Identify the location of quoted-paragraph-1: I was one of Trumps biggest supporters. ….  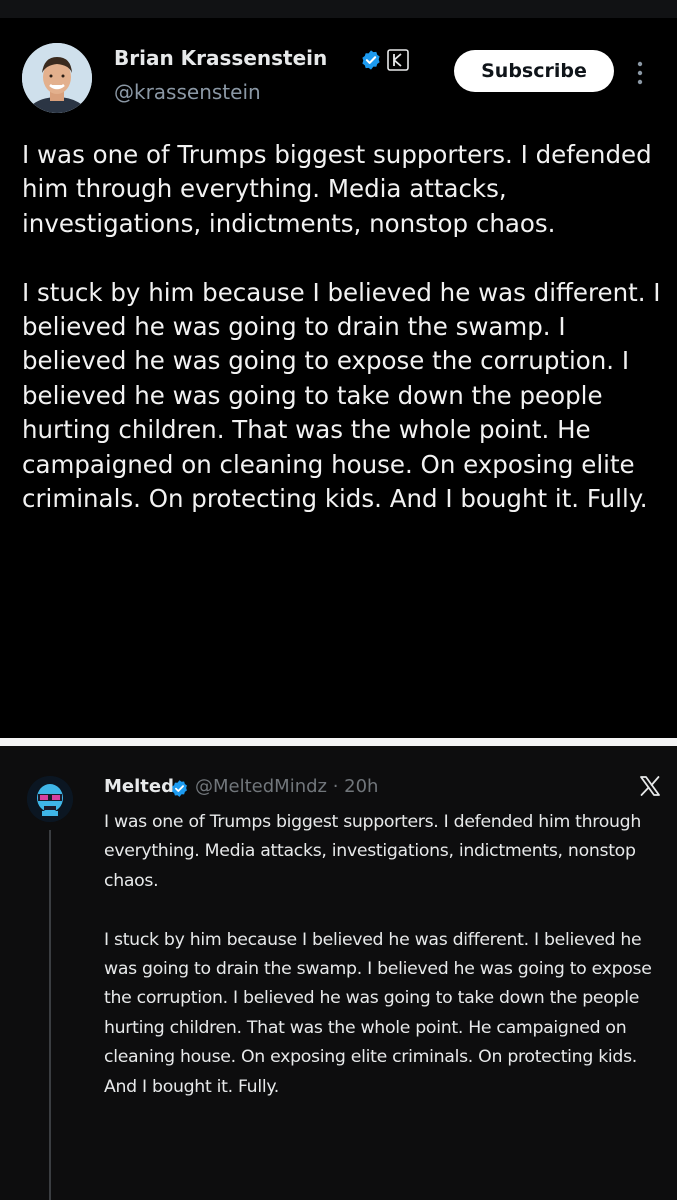
(372, 851).